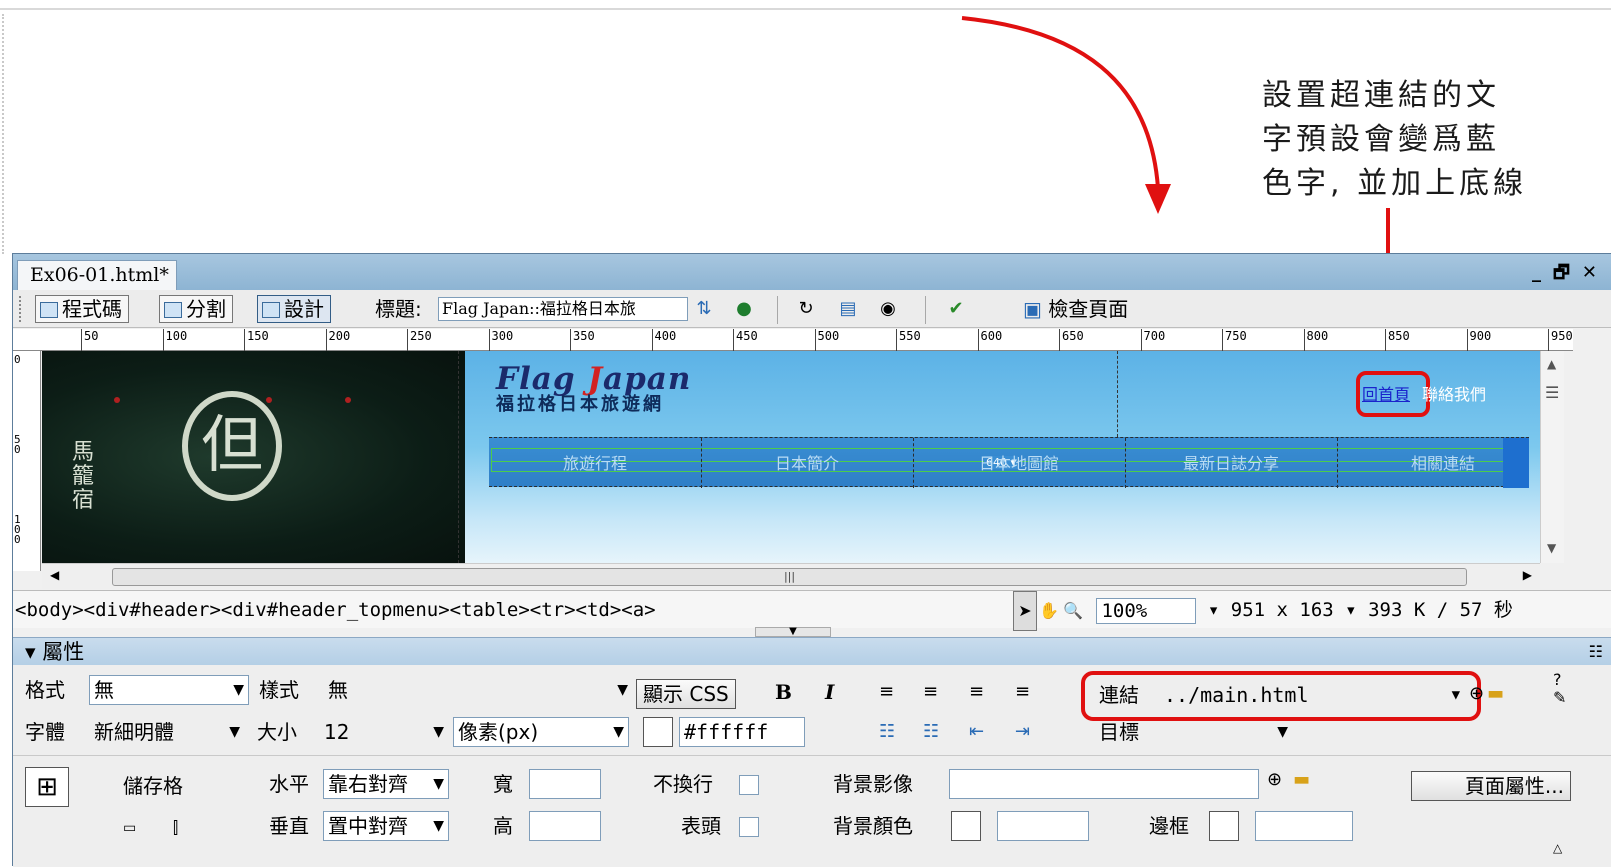 This screenshot has height=867, width=1611. What do you see at coordinates (30, 652) in the screenshot?
I see `collapse-arrow-icon: ▾` at bounding box center [30, 652].